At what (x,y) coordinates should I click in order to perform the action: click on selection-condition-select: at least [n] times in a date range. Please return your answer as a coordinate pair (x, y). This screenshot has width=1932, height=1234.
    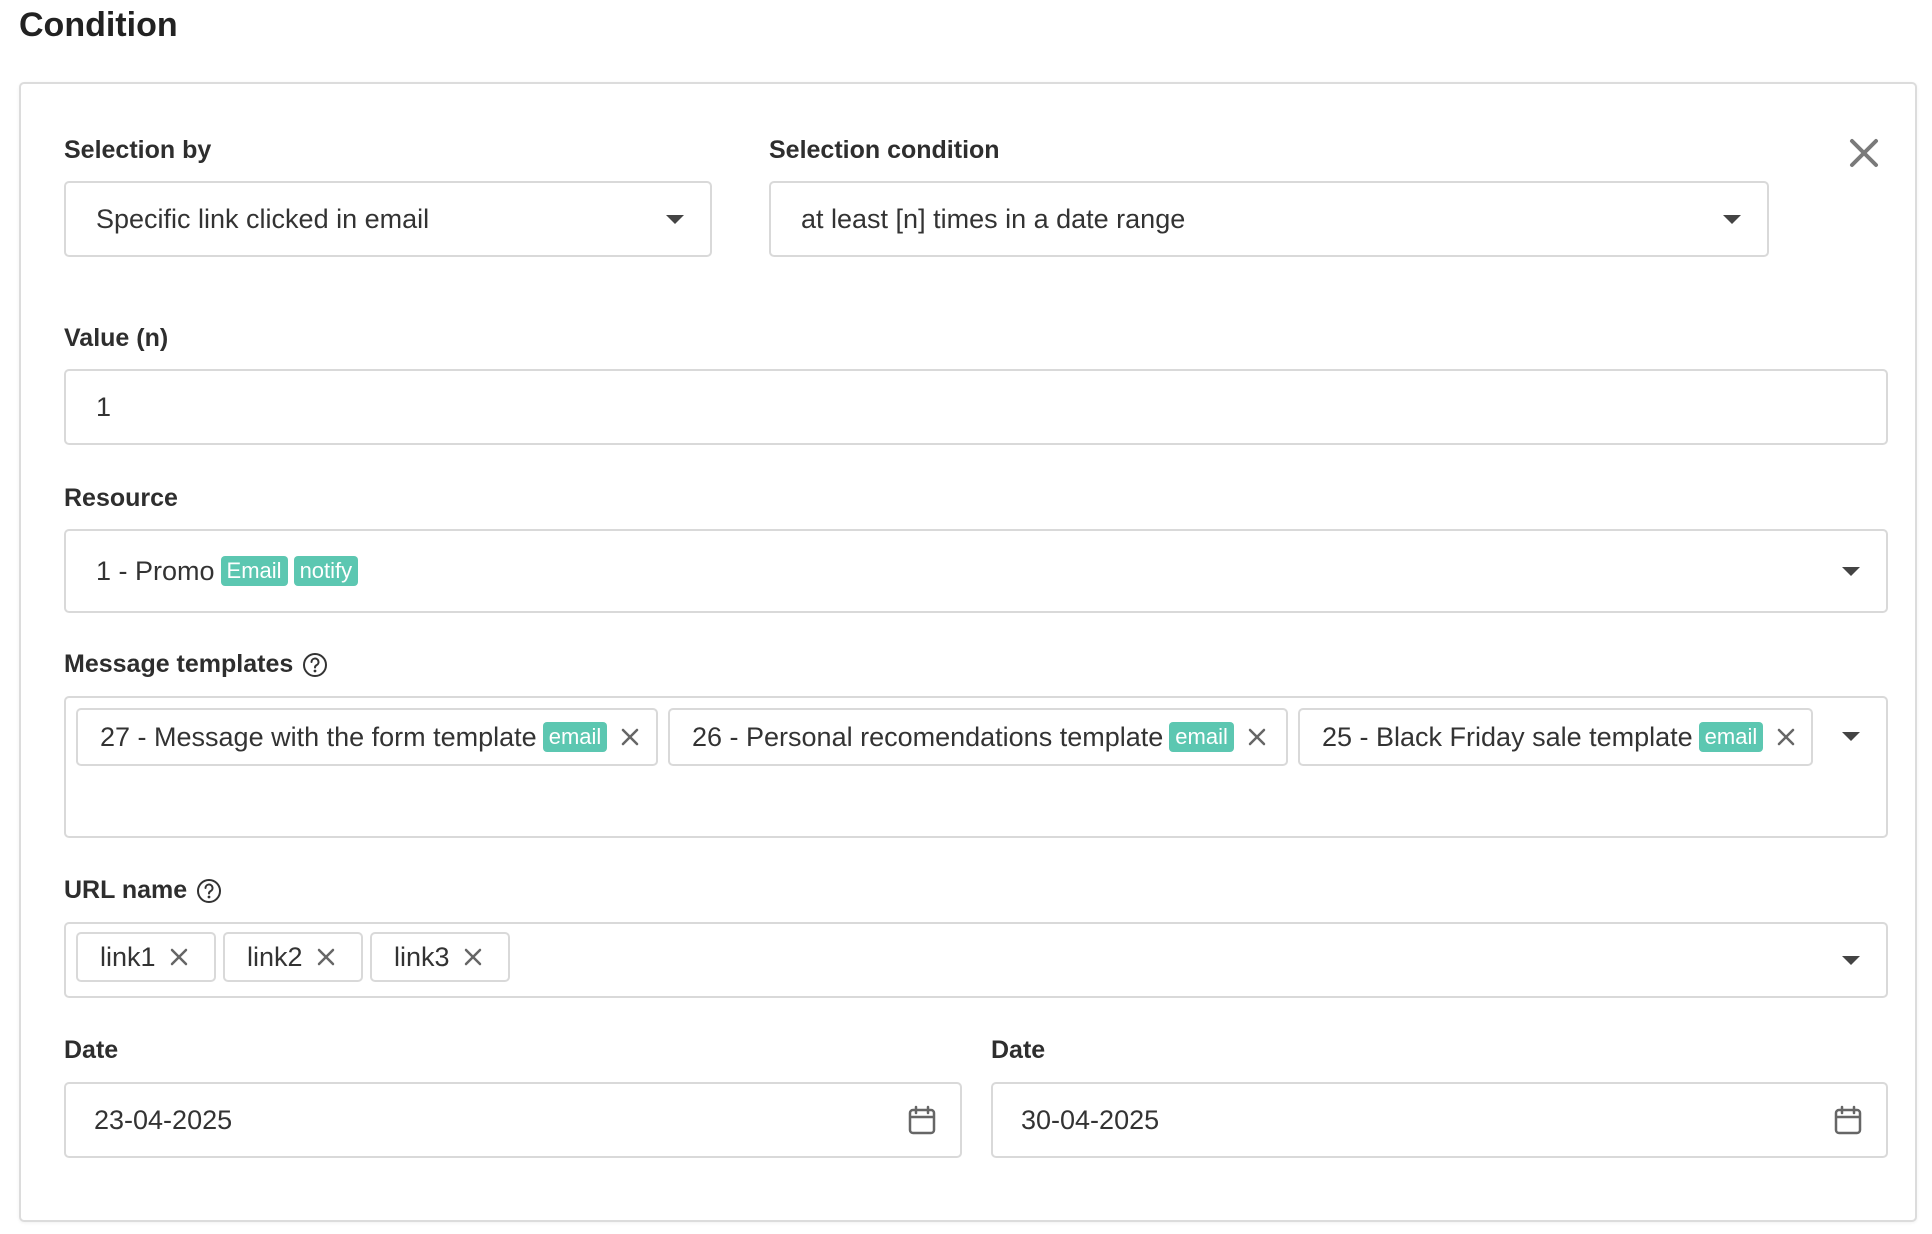
    Looking at the image, I should click on (1269, 219).